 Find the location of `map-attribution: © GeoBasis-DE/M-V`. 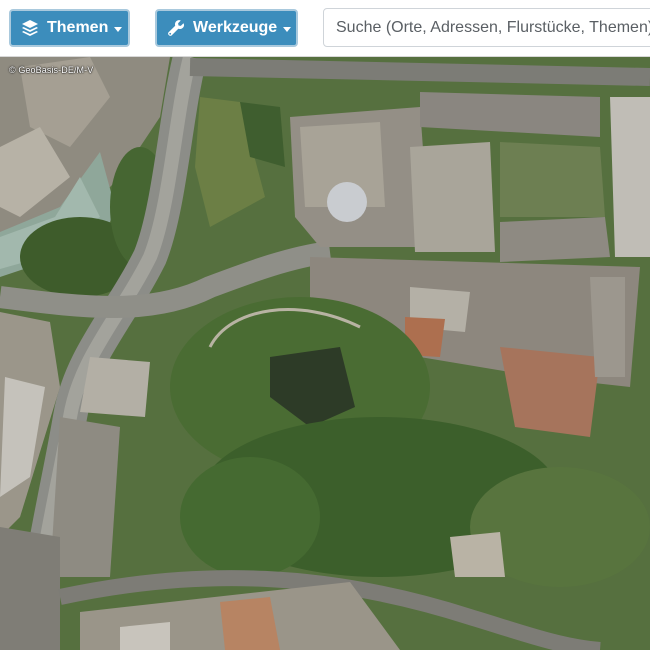

map-attribution: © GeoBasis-DE/M-V is located at coordinates (51, 70).